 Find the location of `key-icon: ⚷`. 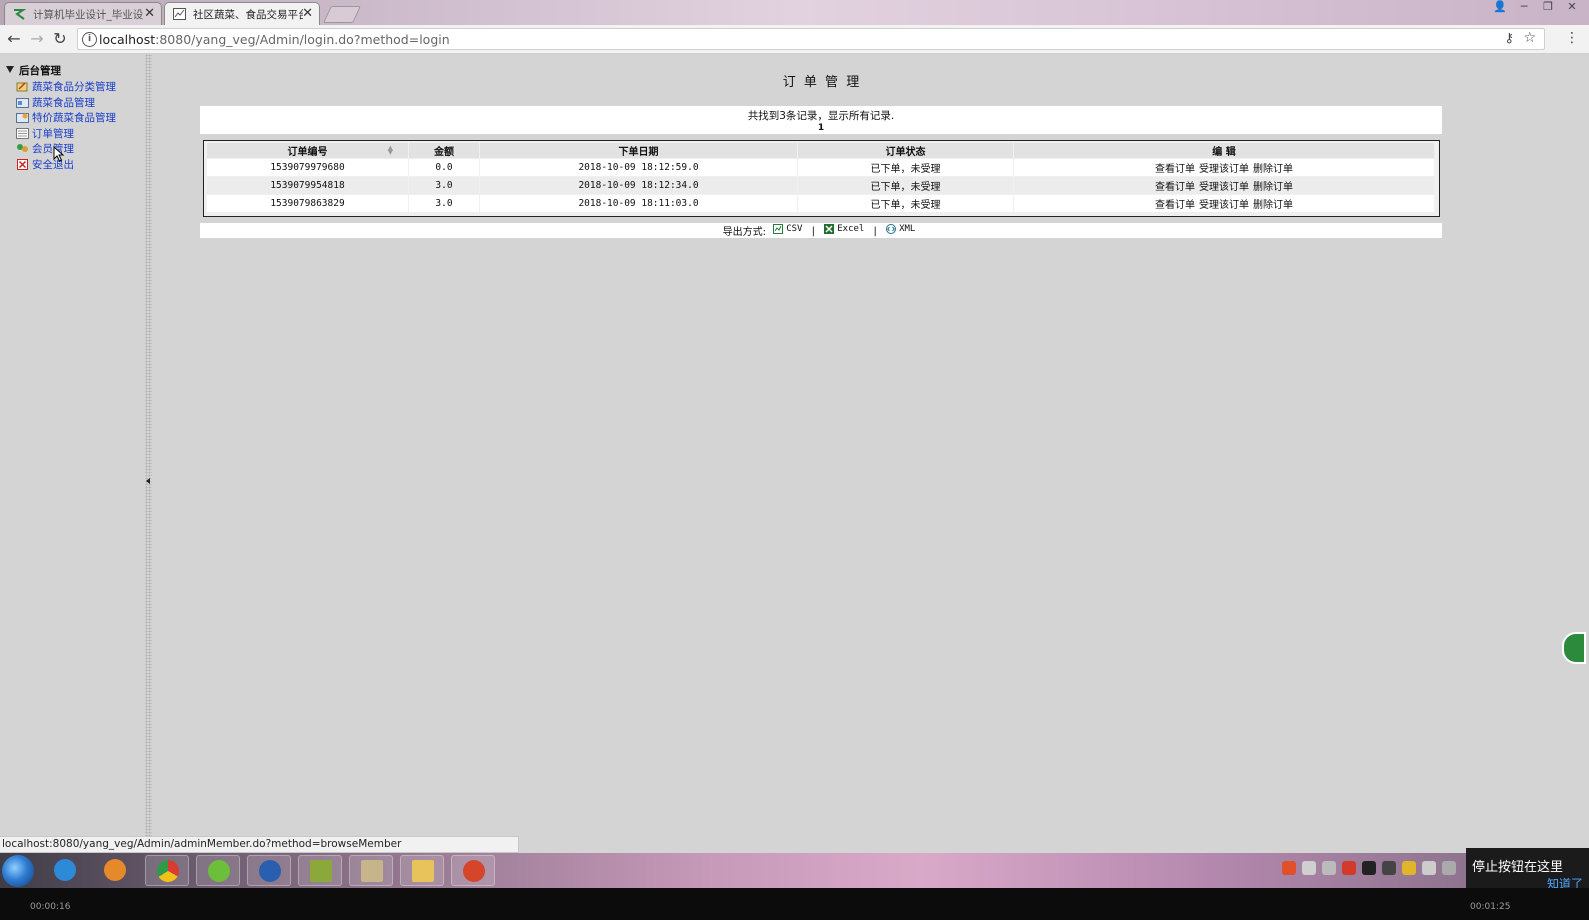

key-icon: ⚷ is located at coordinates (1509, 38).